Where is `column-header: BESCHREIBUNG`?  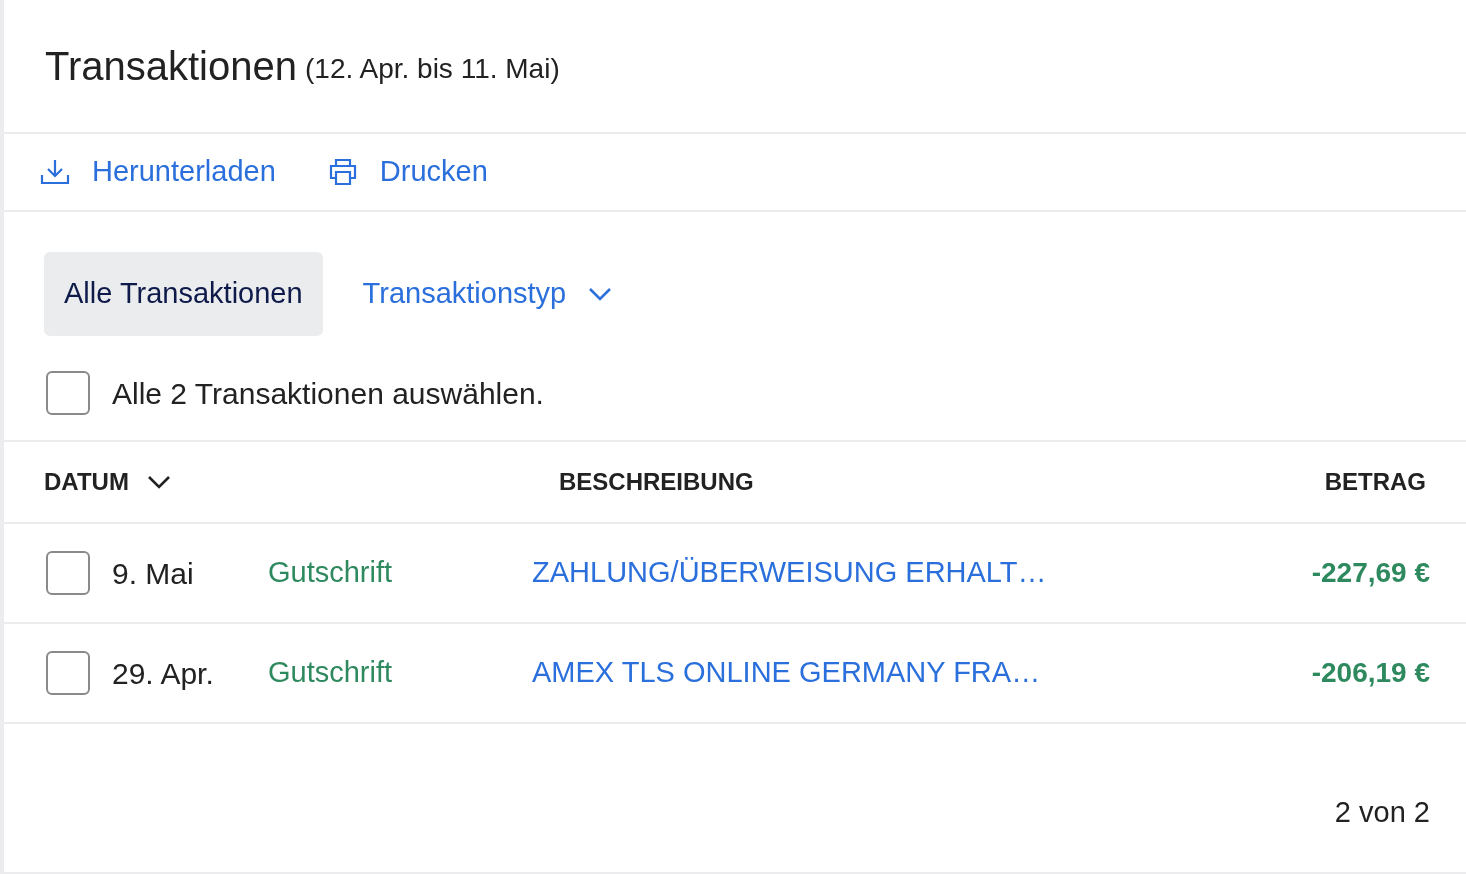
column-header: BESCHREIBUNG is located at coordinates (656, 482).